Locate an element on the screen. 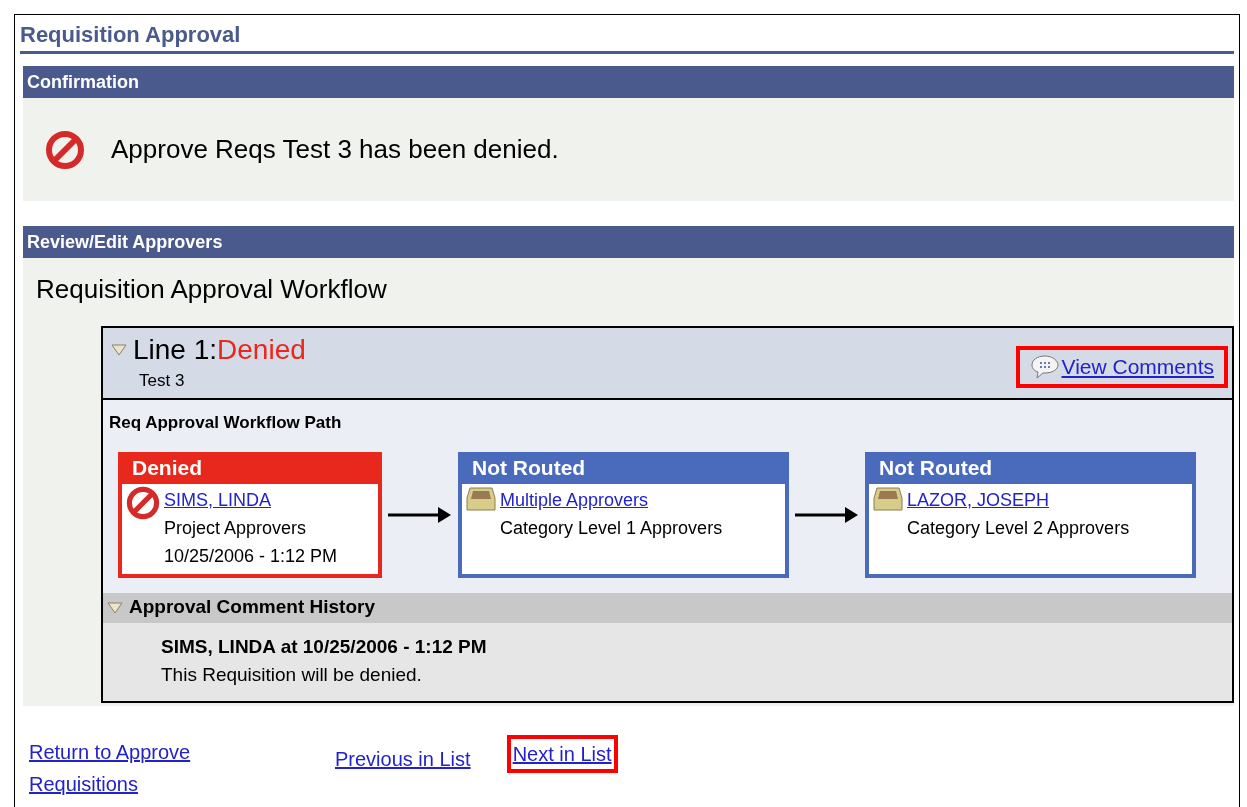  speech-bubble-icon is located at coordinates (1044, 367).